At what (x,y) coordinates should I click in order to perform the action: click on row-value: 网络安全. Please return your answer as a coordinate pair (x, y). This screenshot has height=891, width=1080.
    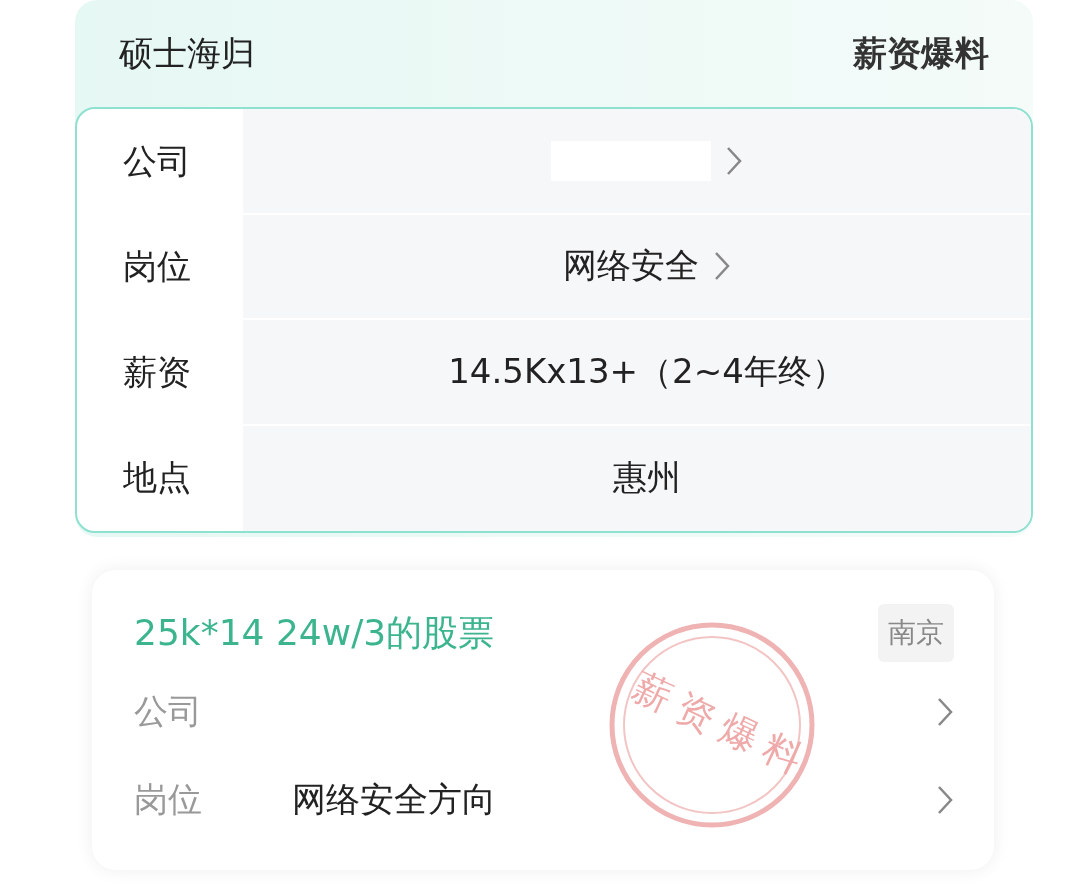
    Looking at the image, I should click on (631, 266).